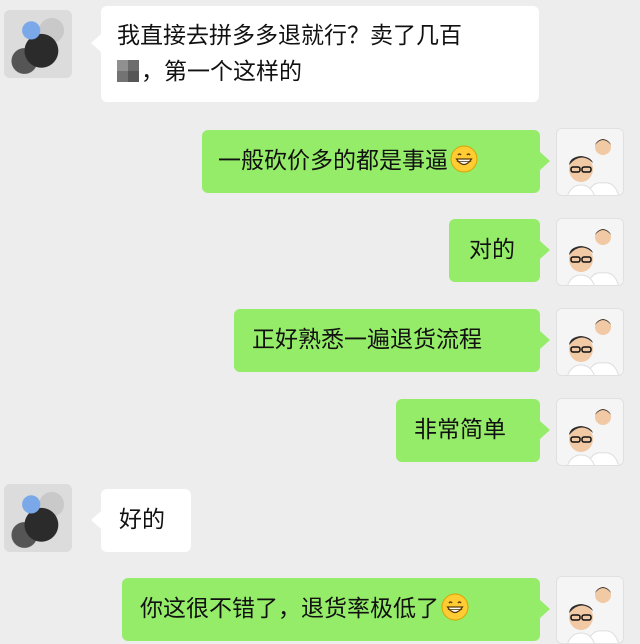  I want to click on message-bubble: 一般砍价多的都是事逼, so click(371, 161).